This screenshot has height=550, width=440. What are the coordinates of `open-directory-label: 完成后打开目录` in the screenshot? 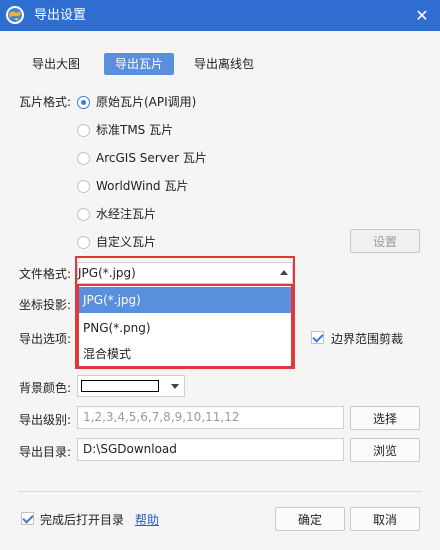 It's located at (82, 520).